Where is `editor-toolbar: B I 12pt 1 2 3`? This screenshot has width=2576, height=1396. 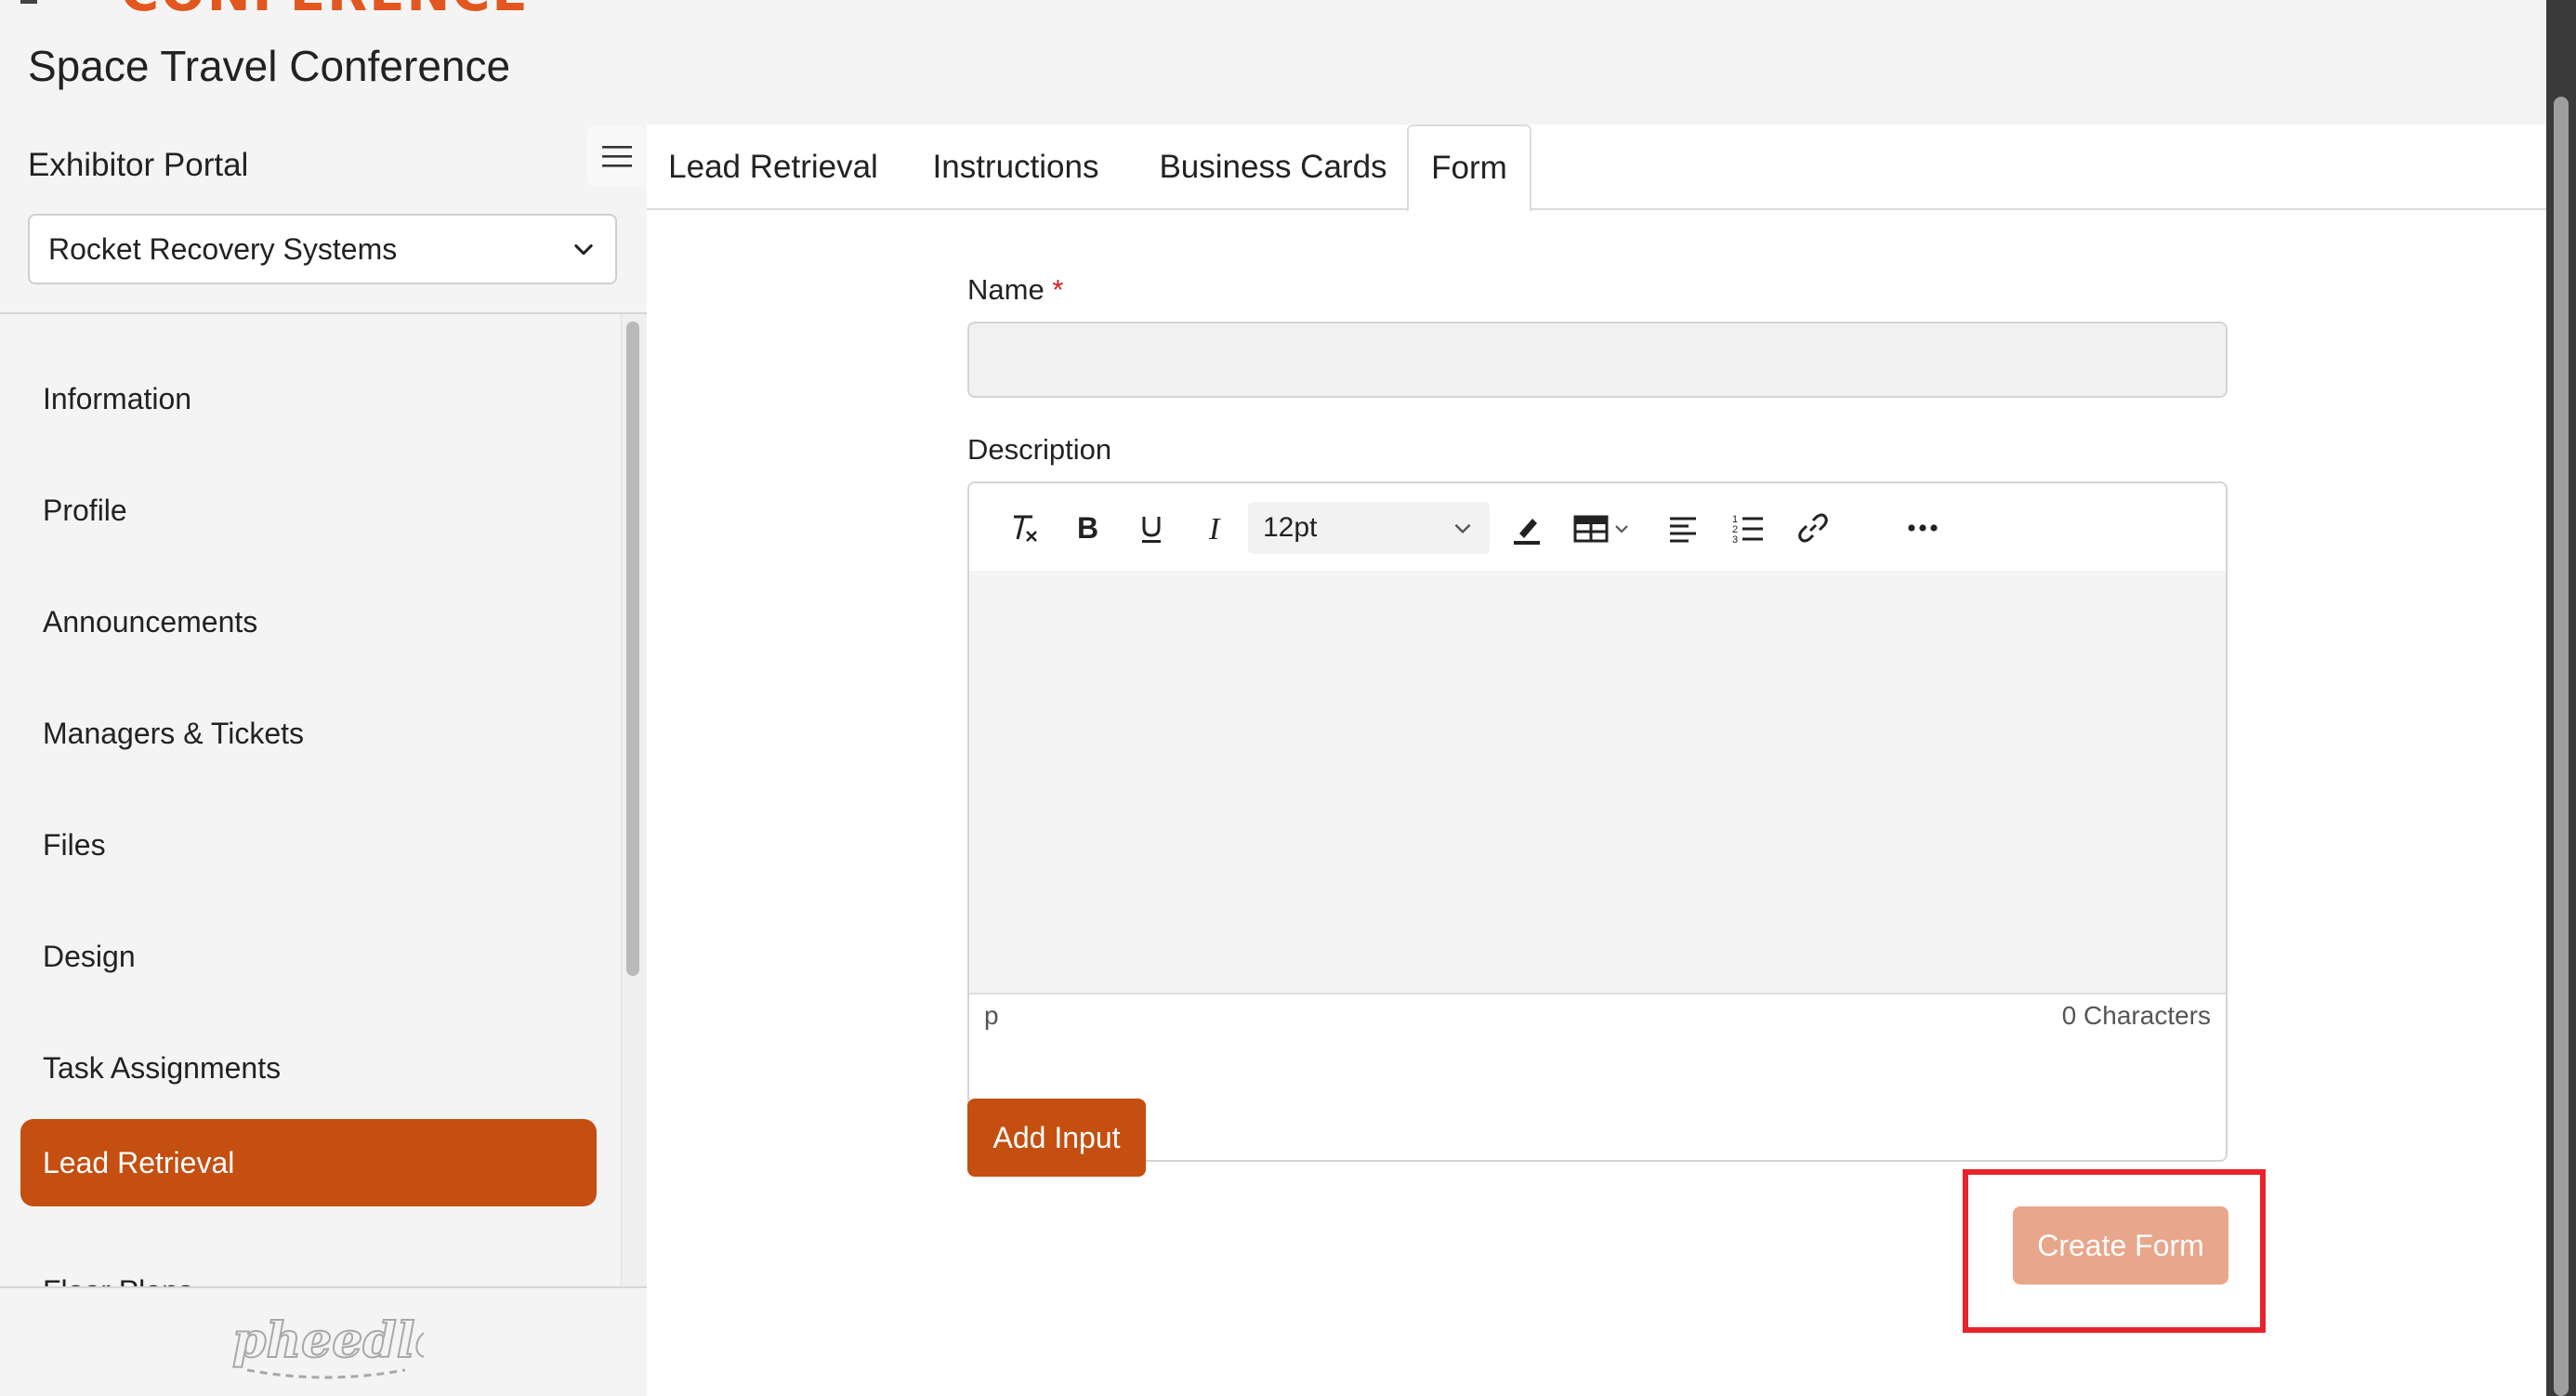
editor-toolbar: B I 12pt 1 2 3 is located at coordinates (1597, 527).